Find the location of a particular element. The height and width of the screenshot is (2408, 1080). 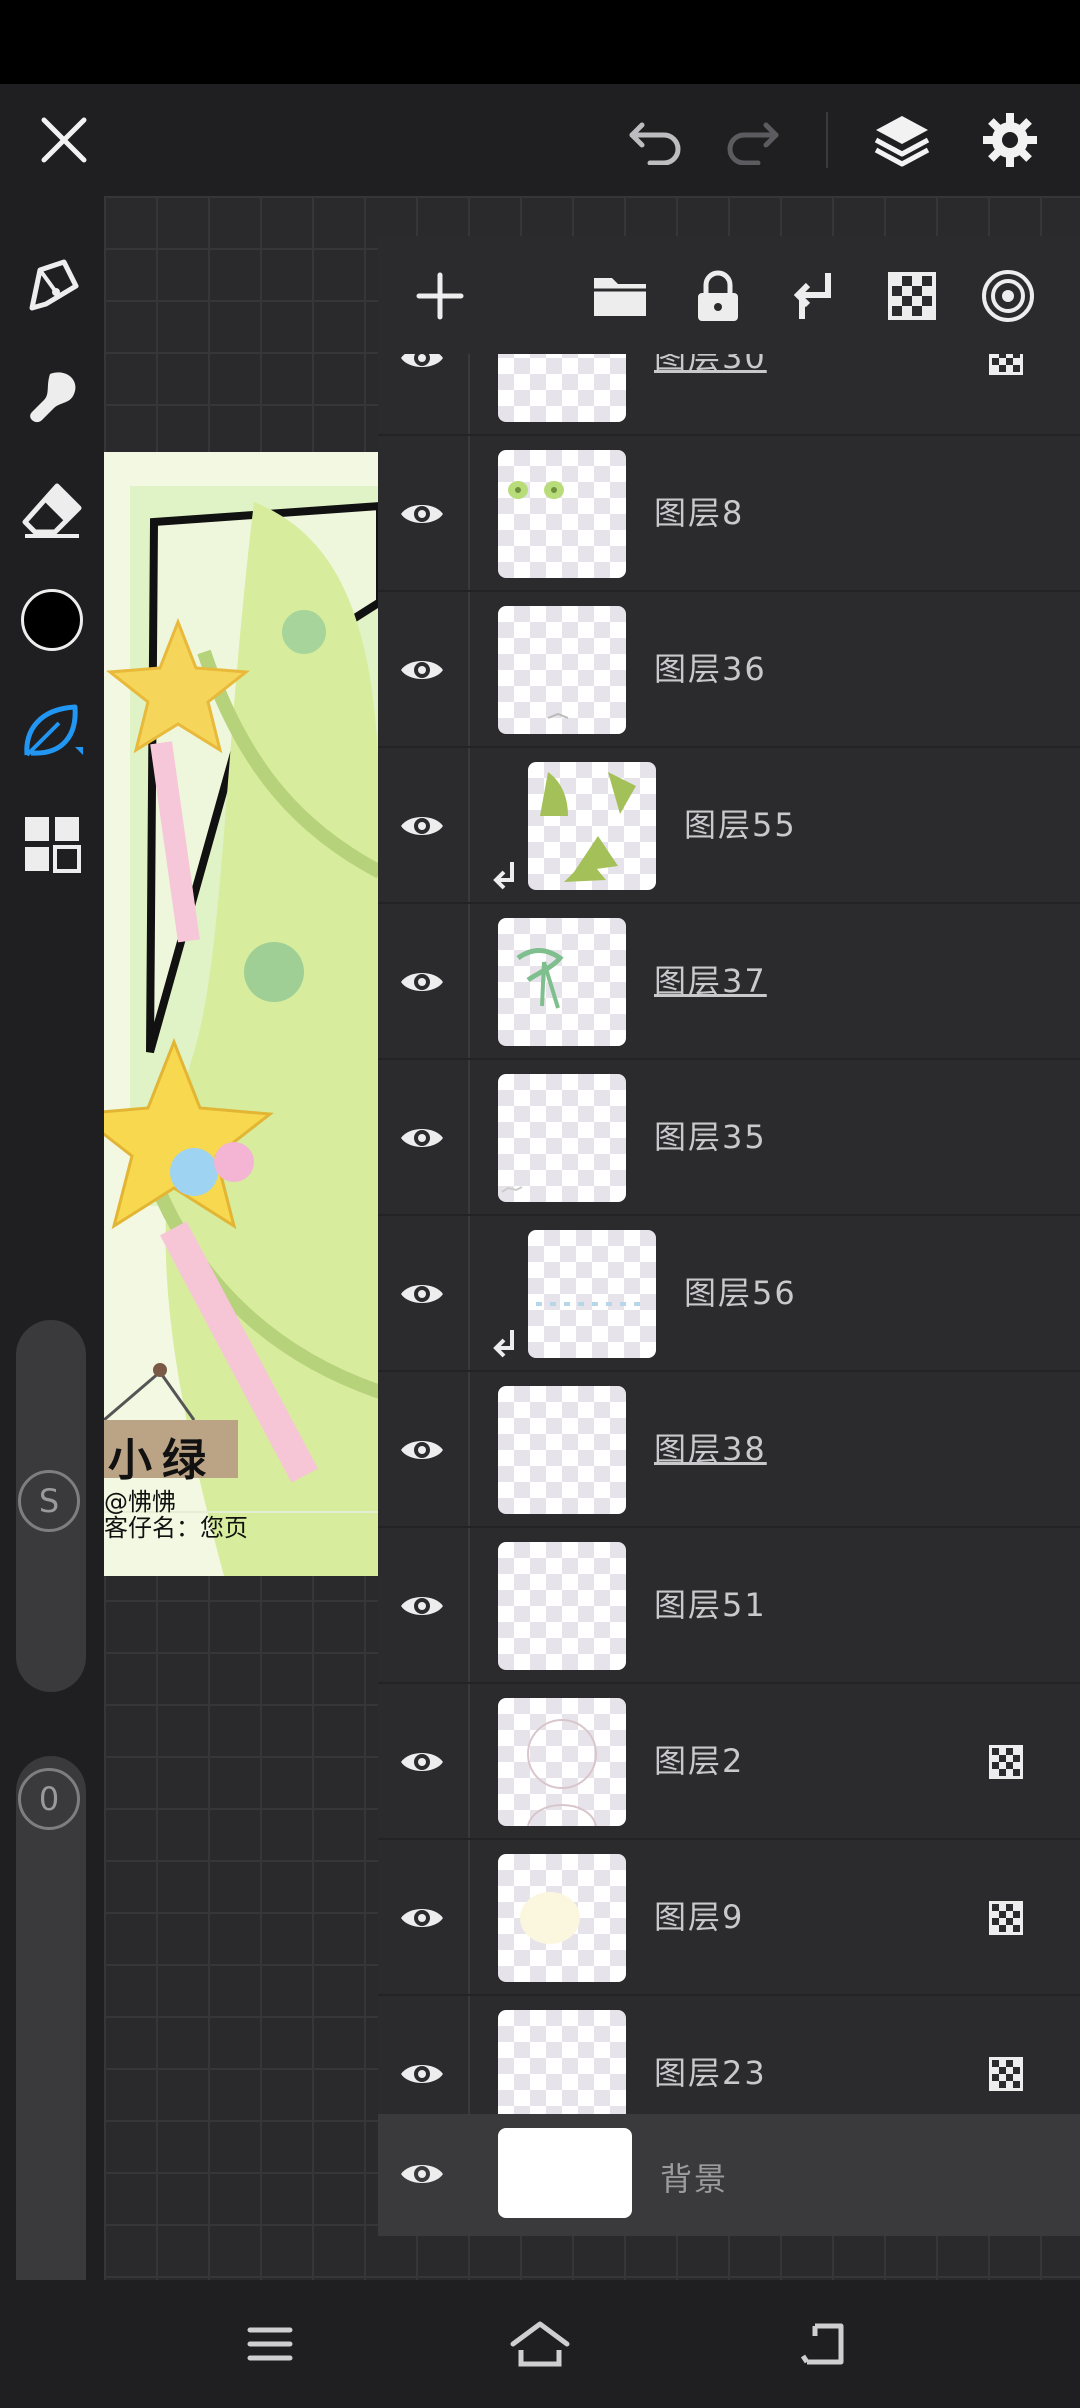

toolbar-divider is located at coordinates (827, 140).